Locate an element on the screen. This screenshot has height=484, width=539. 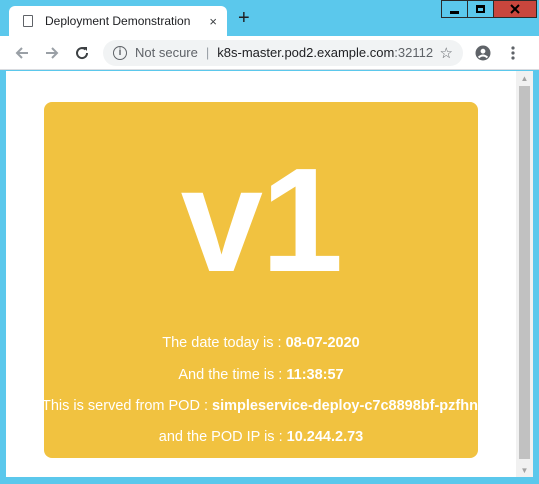
version-heading: v1 is located at coordinates (262, 220).